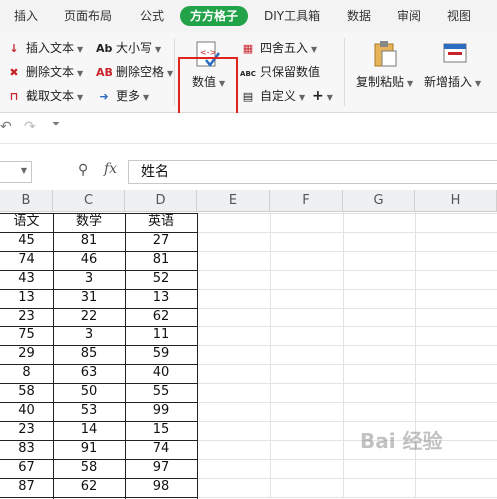 The image size is (497, 499). I want to click on table-cell: 53, so click(89, 411).